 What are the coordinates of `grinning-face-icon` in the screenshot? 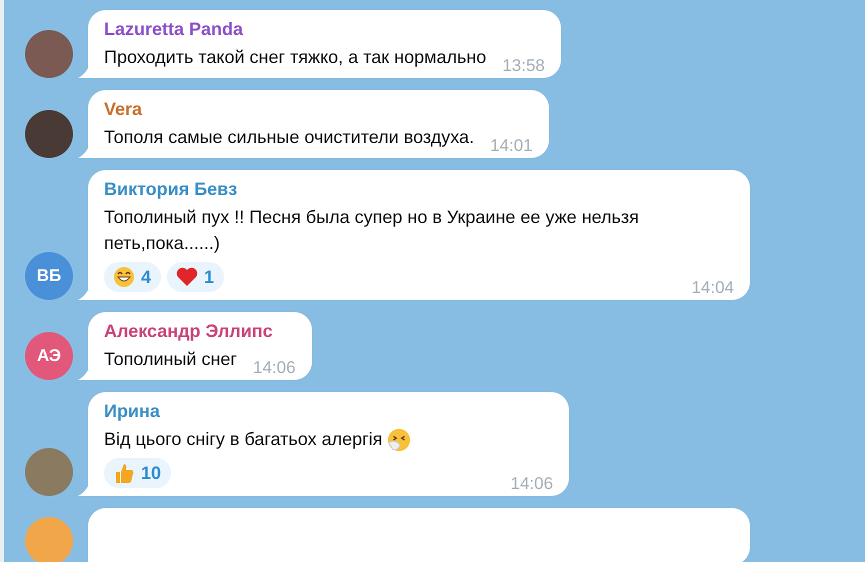 It's located at (124, 277).